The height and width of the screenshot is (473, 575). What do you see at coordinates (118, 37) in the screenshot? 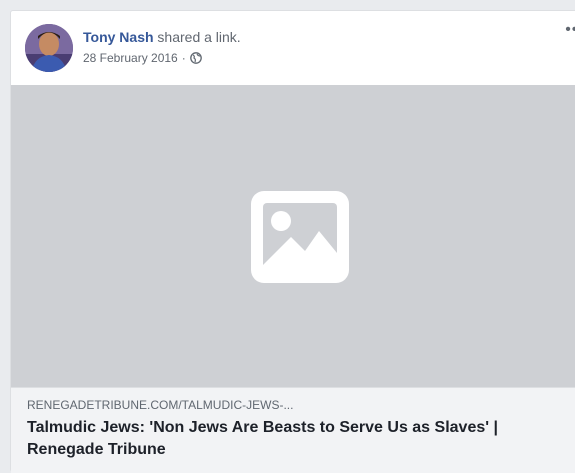
I see `author-name-link: Tony Nash` at bounding box center [118, 37].